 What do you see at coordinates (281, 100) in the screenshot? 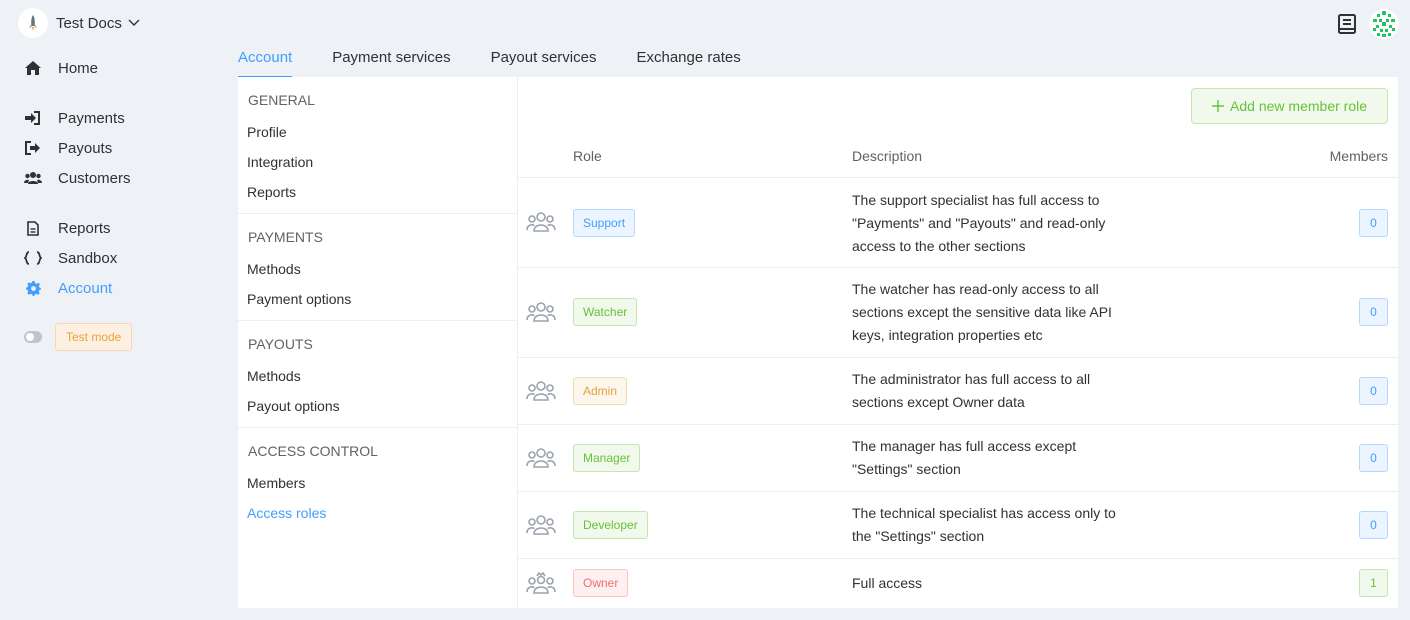
I see `submenu-heading: GENERAL` at bounding box center [281, 100].